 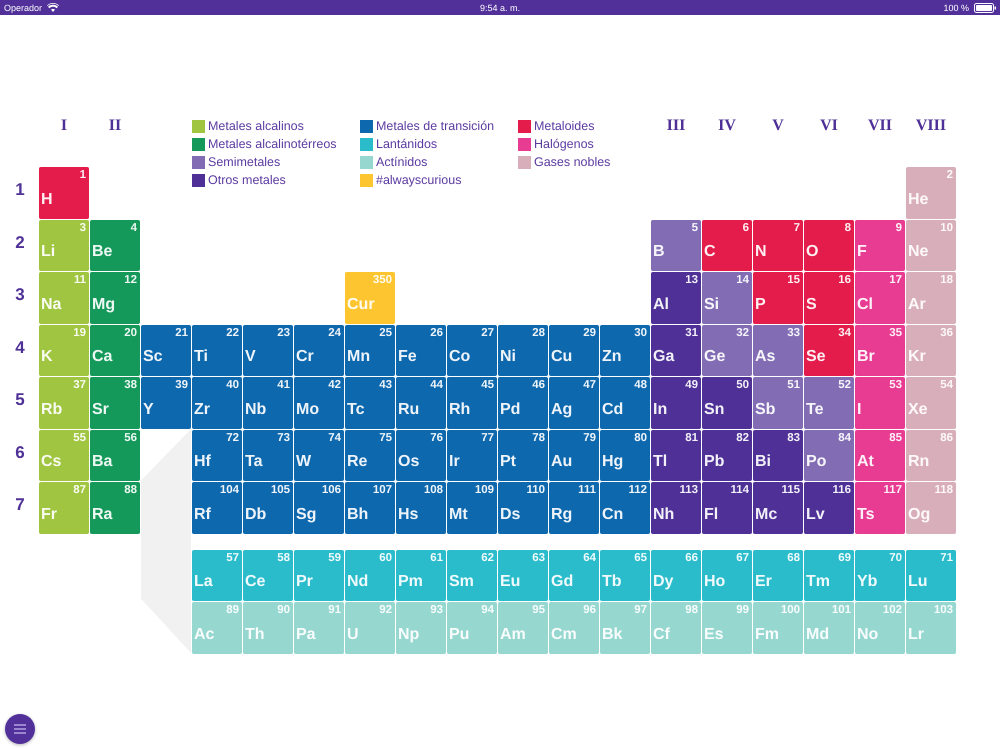 I want to click on element-tile: 12 Mg, so click(x=115, y=298).